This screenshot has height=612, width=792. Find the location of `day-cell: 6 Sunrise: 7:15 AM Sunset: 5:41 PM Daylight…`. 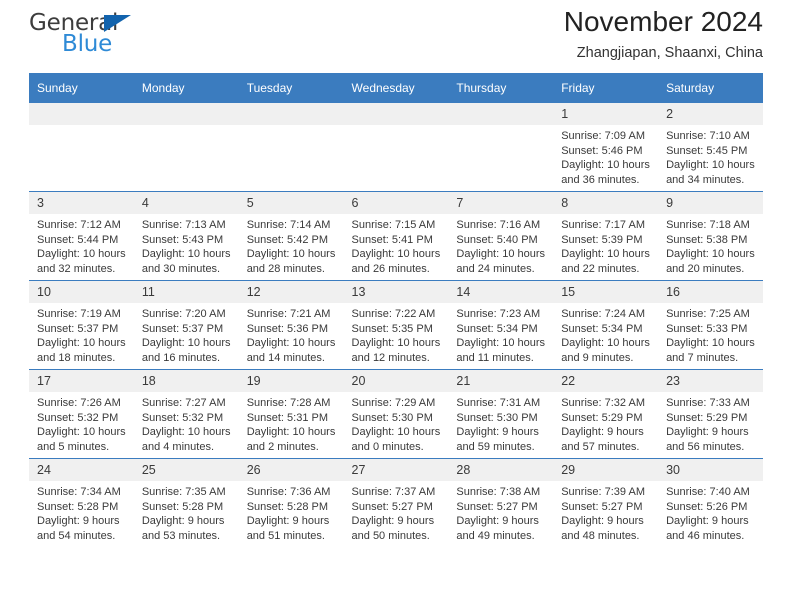

day-cell: 6 Sunrise: 7:15 AM Sunset: 5:41 PM Daylight… is located at coordinates (396, 236).